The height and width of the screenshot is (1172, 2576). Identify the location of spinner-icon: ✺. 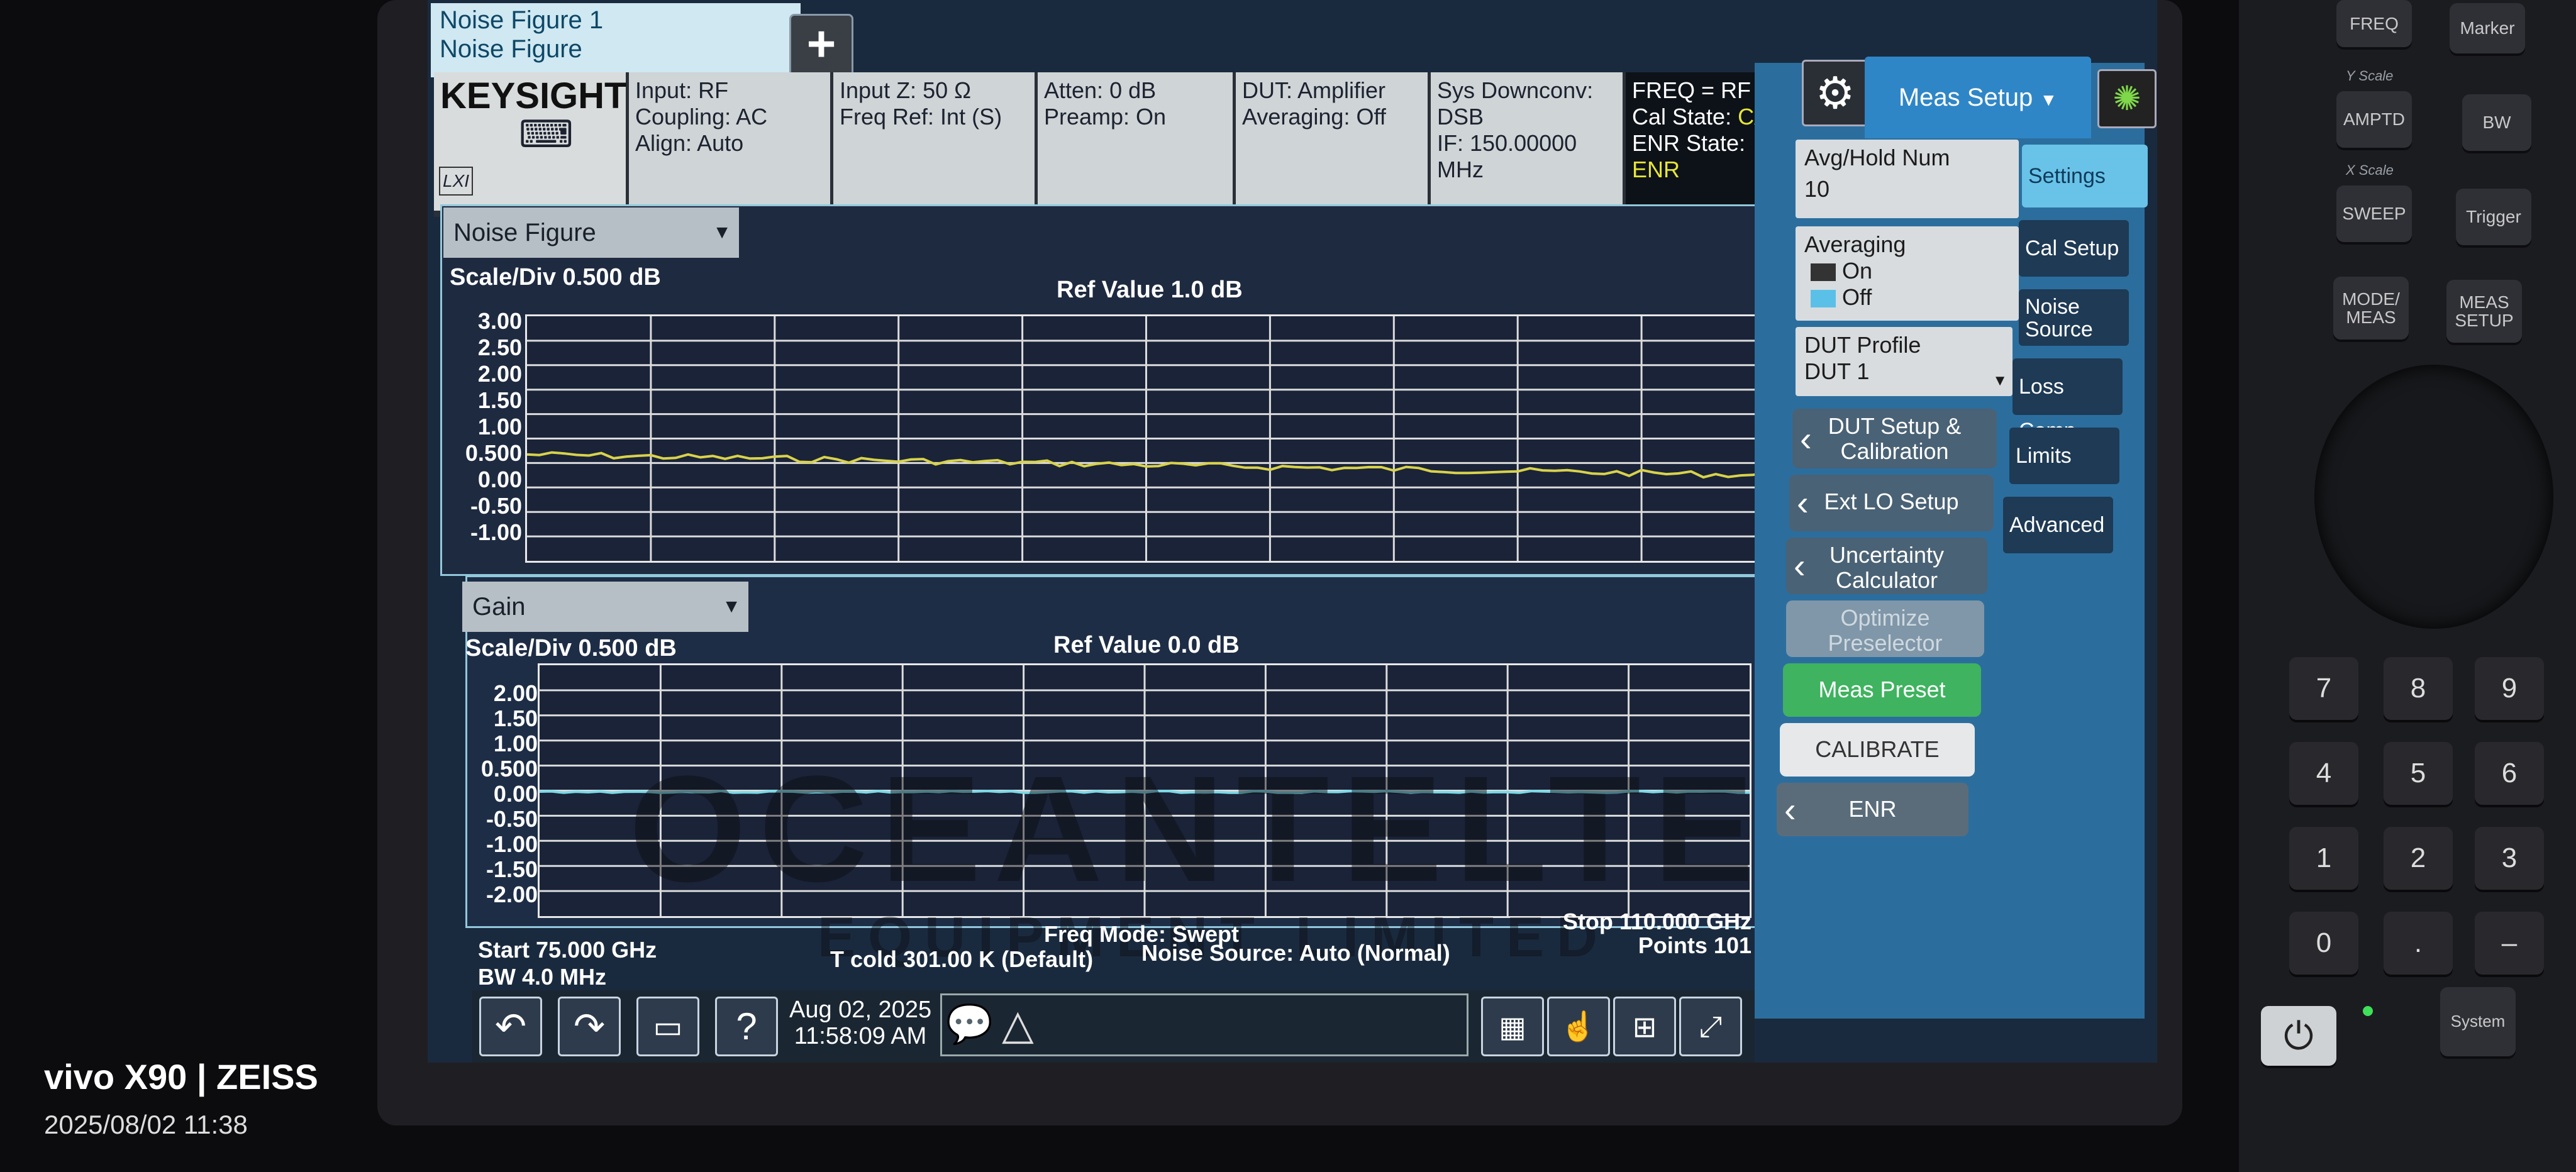
(2126, 99).